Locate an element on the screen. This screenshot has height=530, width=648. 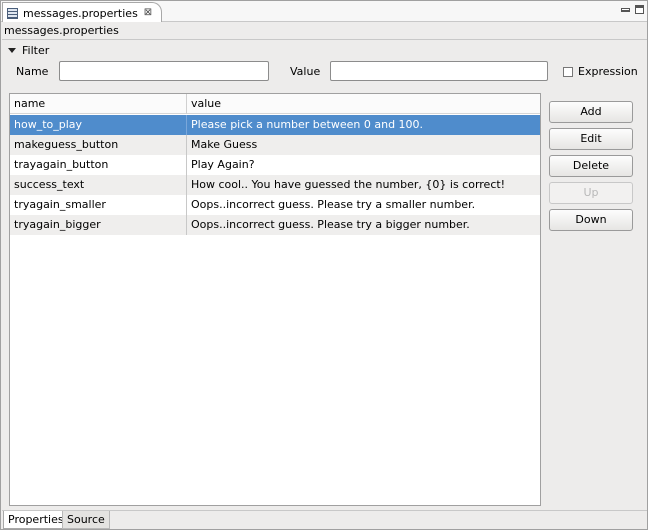
cell-name: trayagain_button is located at coordinates (61, 164).